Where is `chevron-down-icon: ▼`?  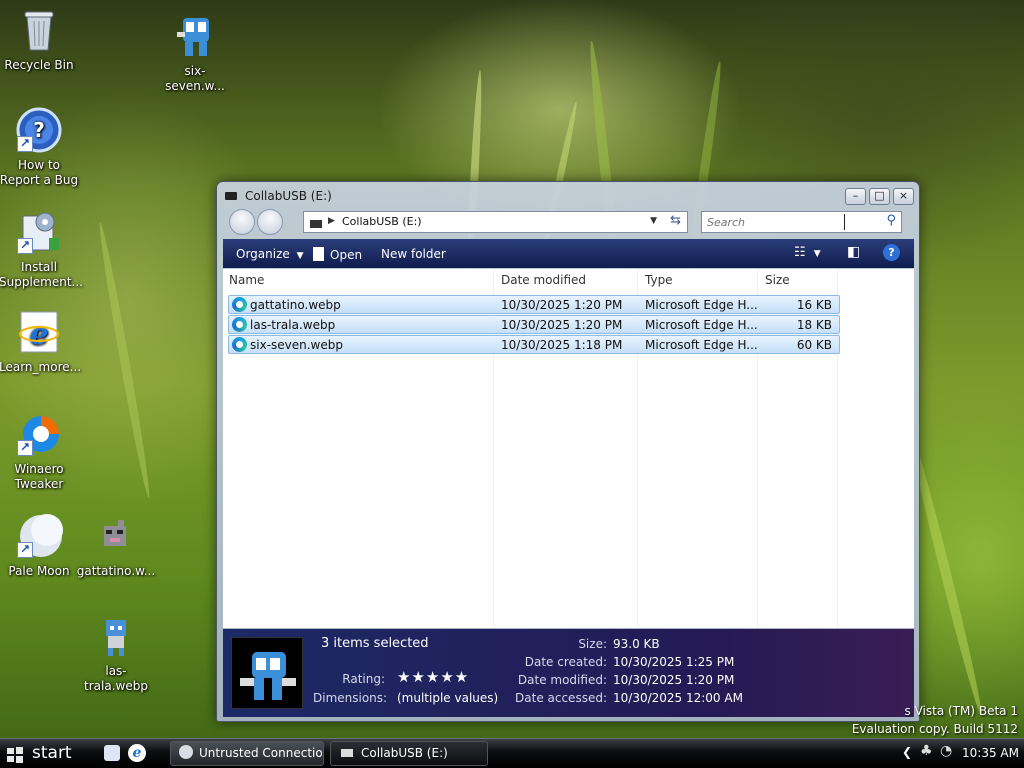
chevron-down-icon: ▼ is located at coordinates (817, 254).